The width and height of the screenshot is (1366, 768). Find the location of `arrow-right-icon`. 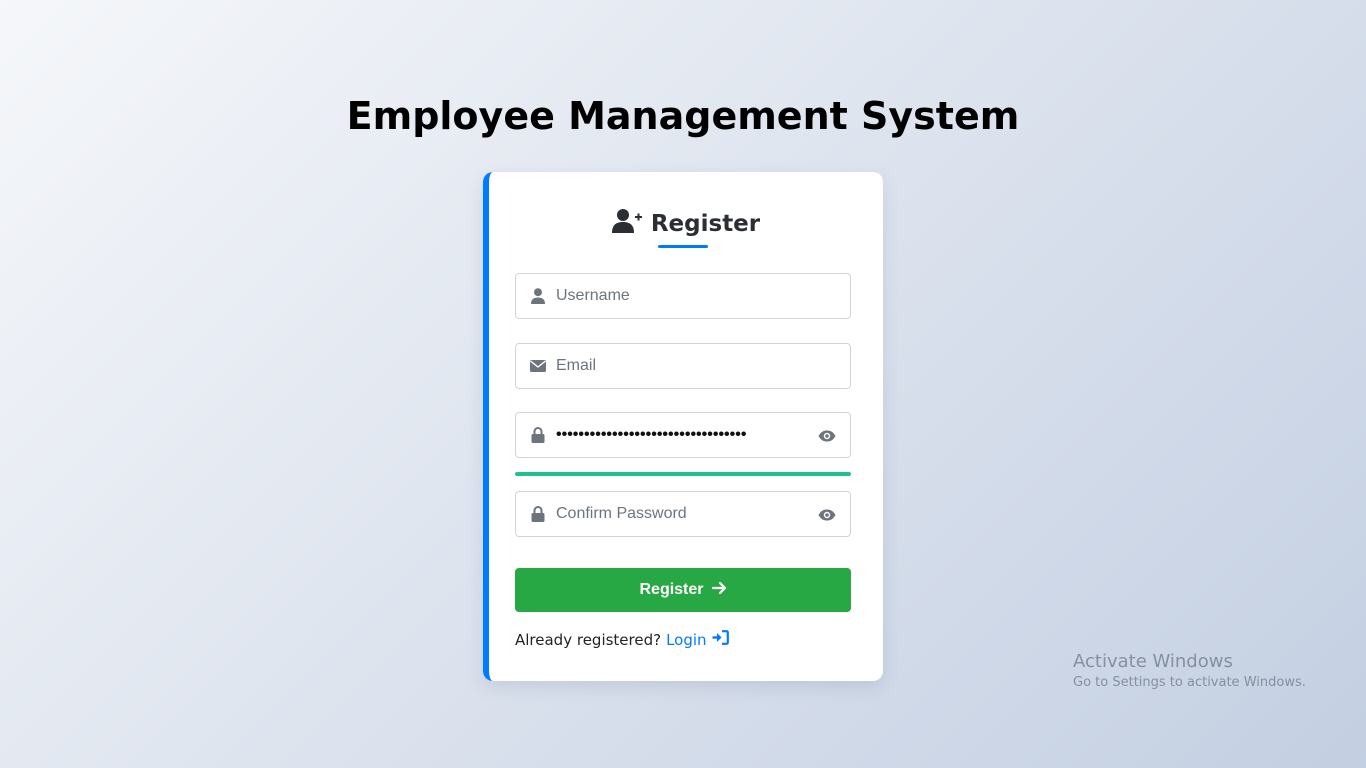

arrow-right-icon is located at coordinates (719, 590).